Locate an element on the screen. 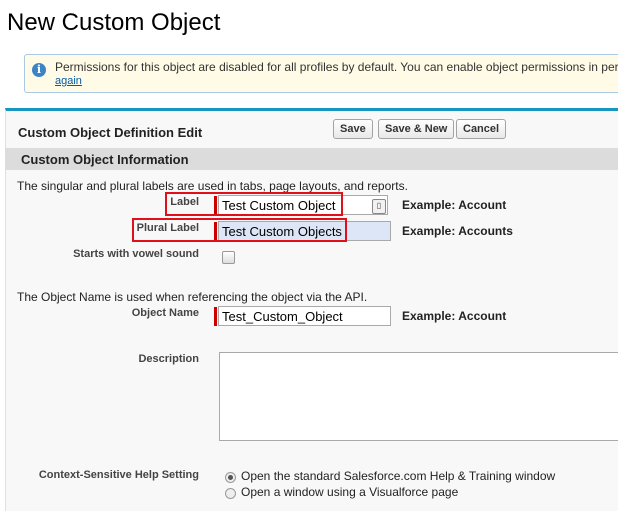 The width and height of the screenshot is (618, 511). help-option-standard-radio is located at coordinates (230, 477).